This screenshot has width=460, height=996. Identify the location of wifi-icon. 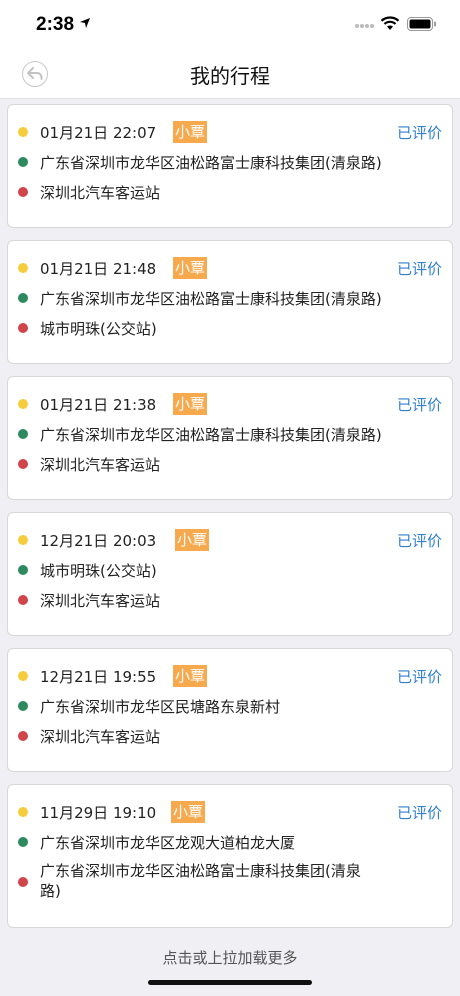
(390, 23).